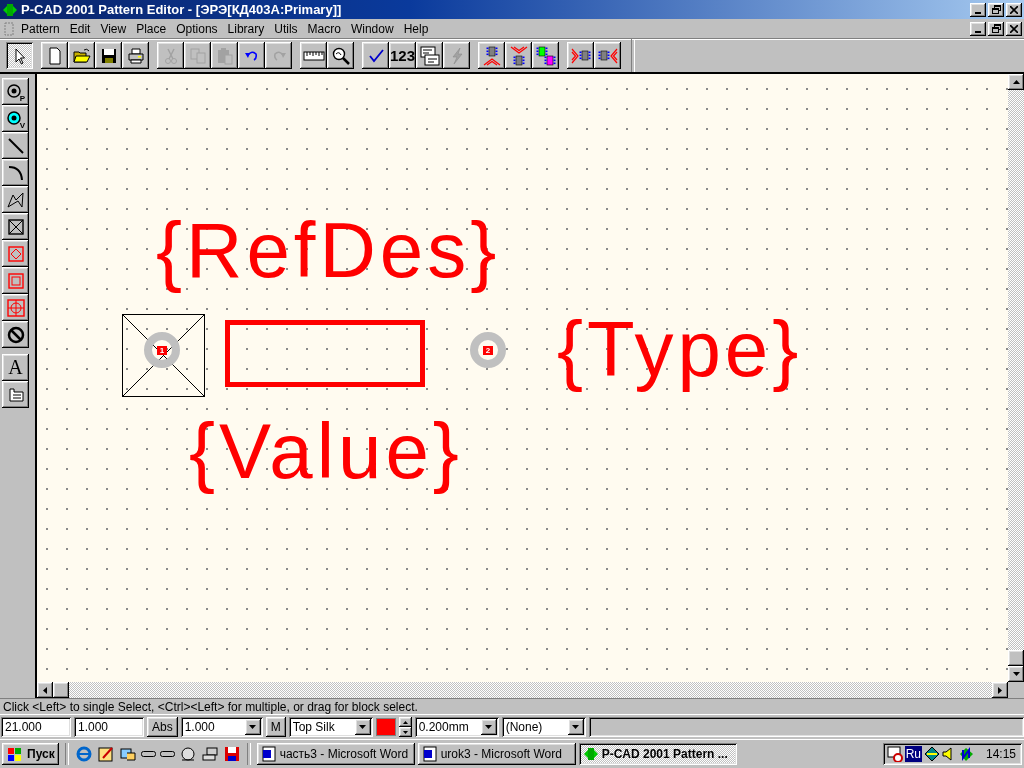  I want to click on computer-icon, so click(209, 753).